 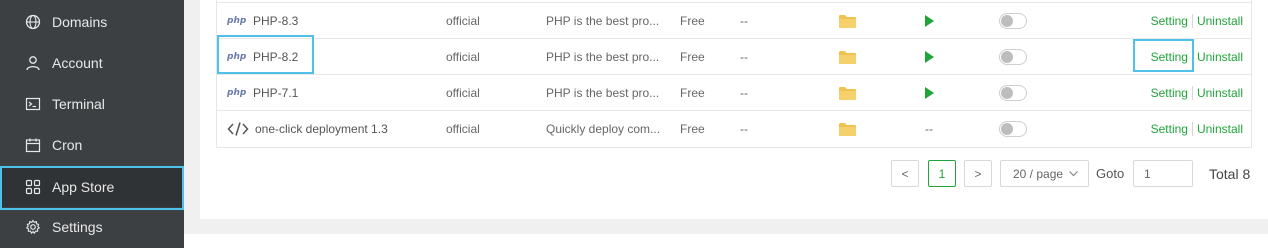 I want to click on chevron-down-icon, so click(x=1073, y=173).